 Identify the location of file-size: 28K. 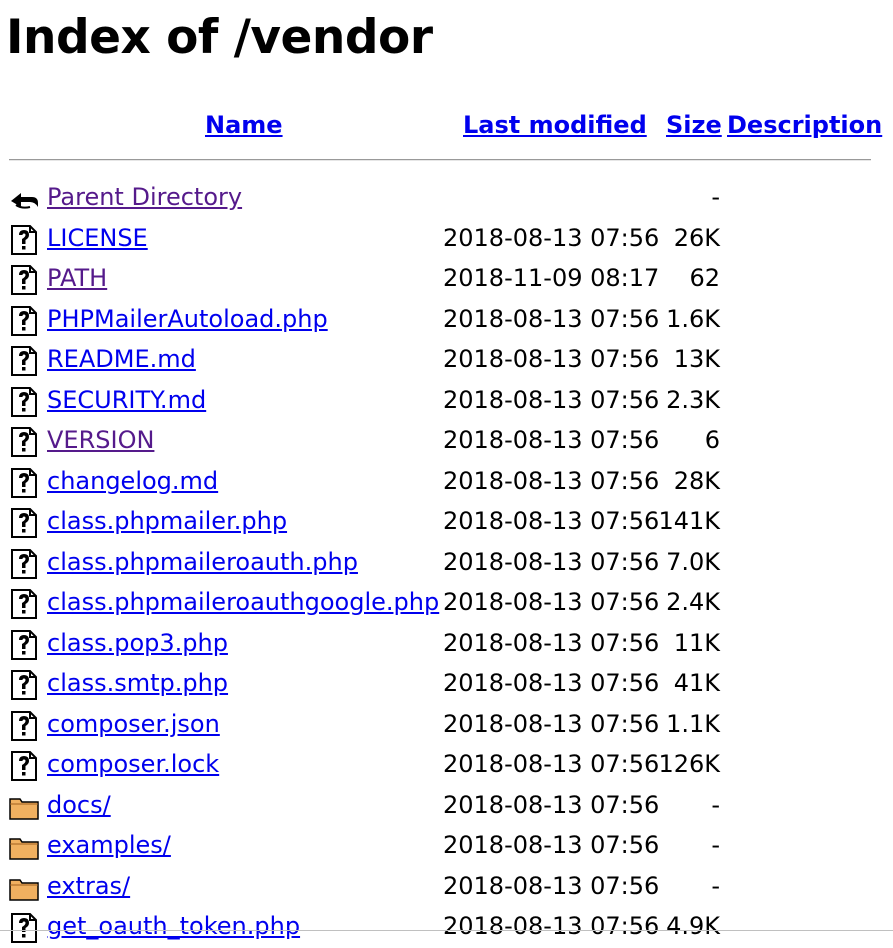
(696, 480).